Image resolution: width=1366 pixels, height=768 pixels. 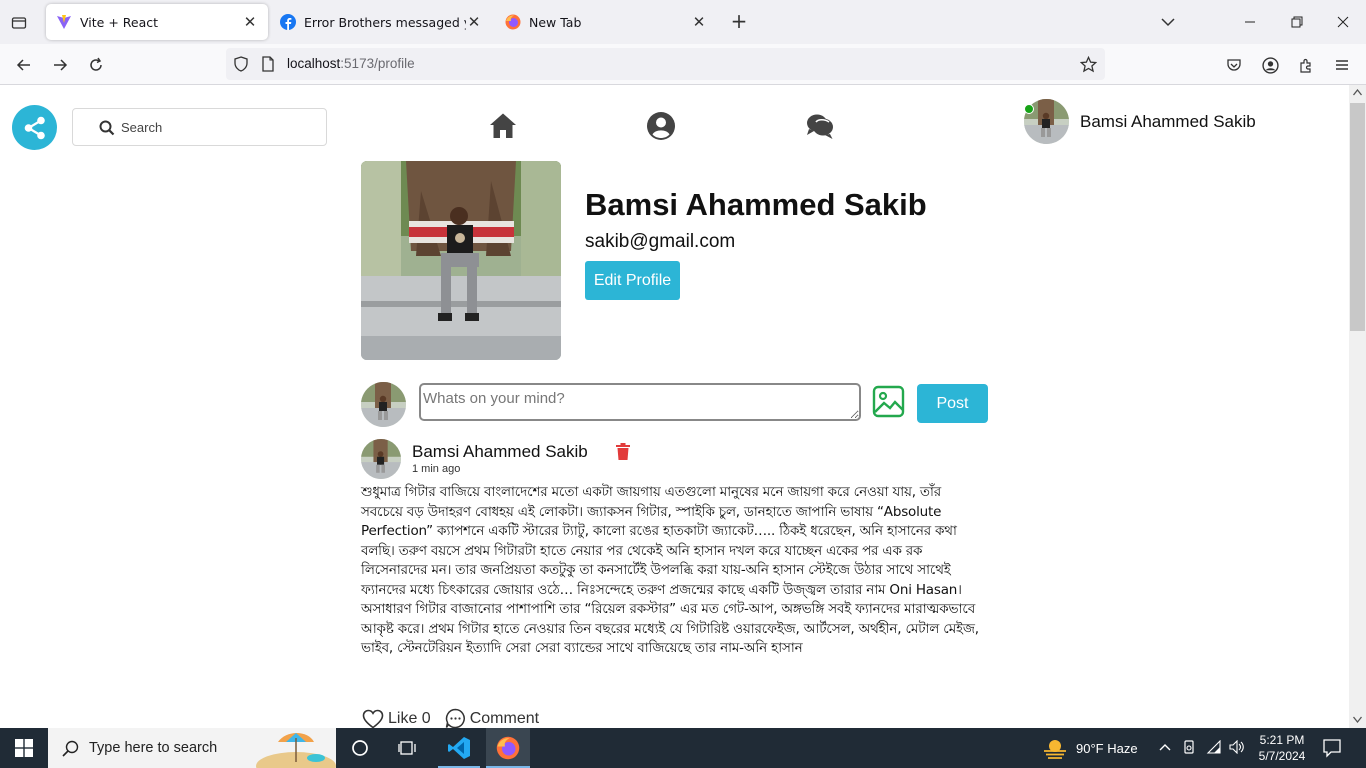 I want to click on back-button, so click(x=24, y=65).